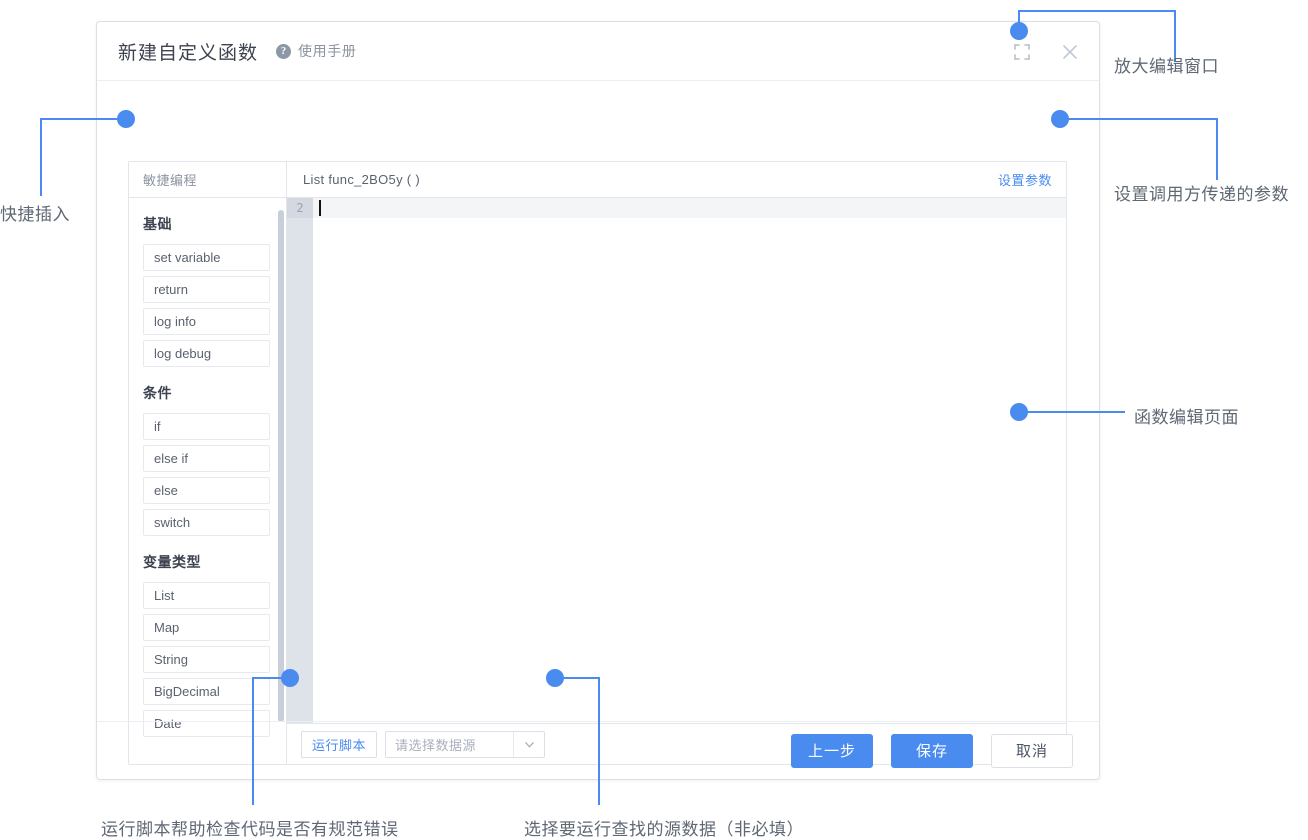  Describe the element at coordinates (1097, 11) in the screenshot. I see `annotation-line-expand-h` at that location.